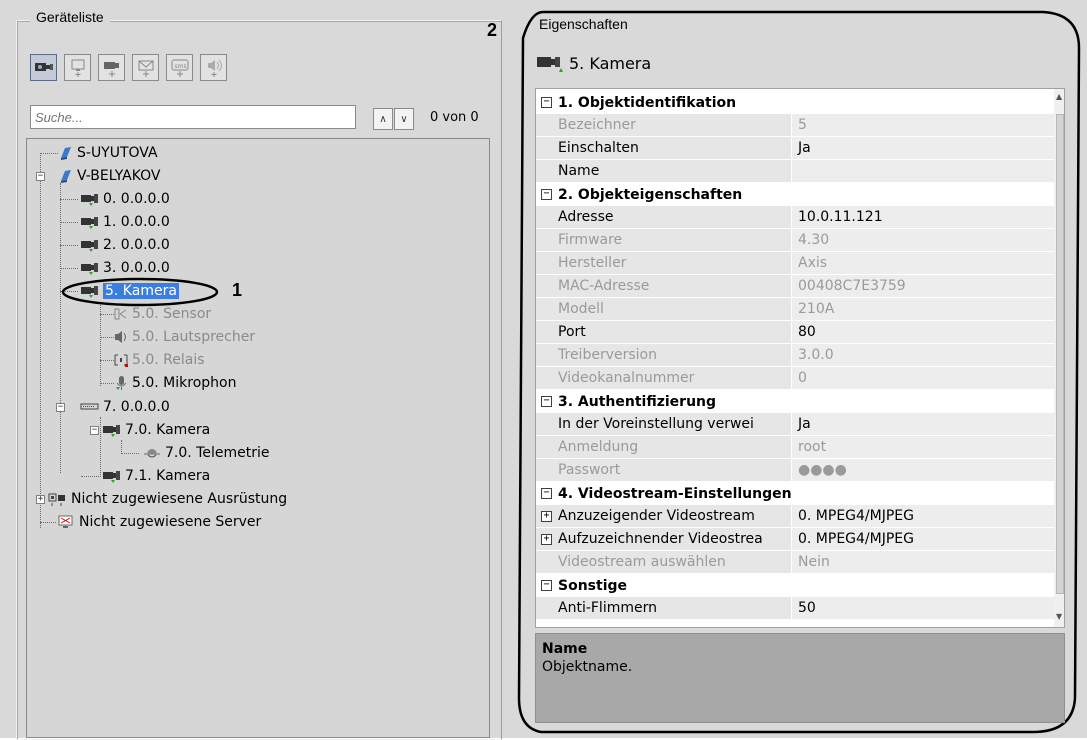  What do you see at coordinates (454, 117) in the screenshot?
I see `search-result-count: 0 von 0` at bounding box center [454, 117].